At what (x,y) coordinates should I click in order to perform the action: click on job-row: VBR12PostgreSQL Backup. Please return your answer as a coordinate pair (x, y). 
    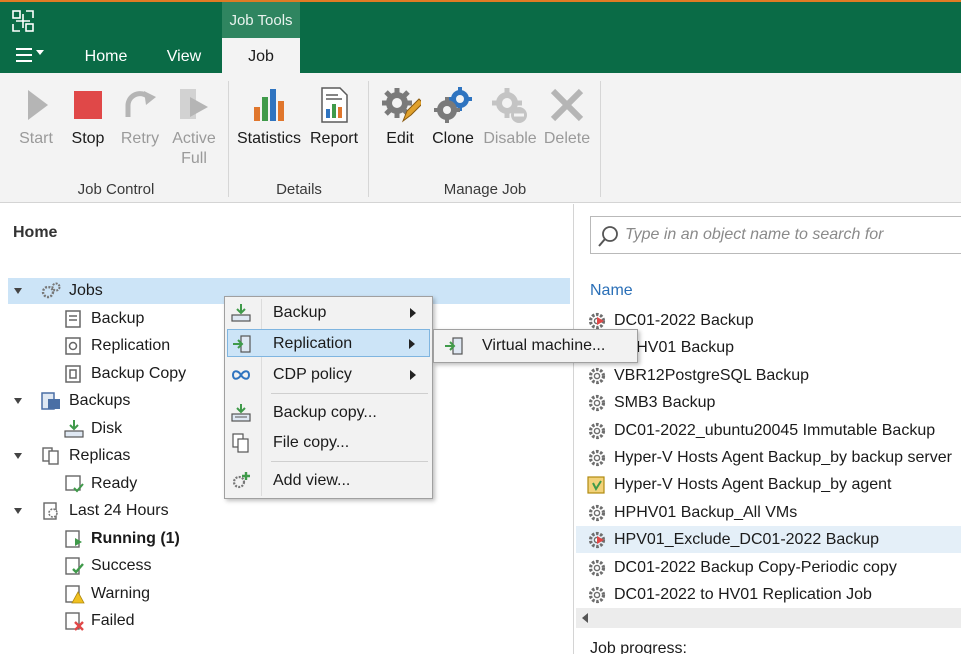
    Looking at the image, I should click on (768, 375).